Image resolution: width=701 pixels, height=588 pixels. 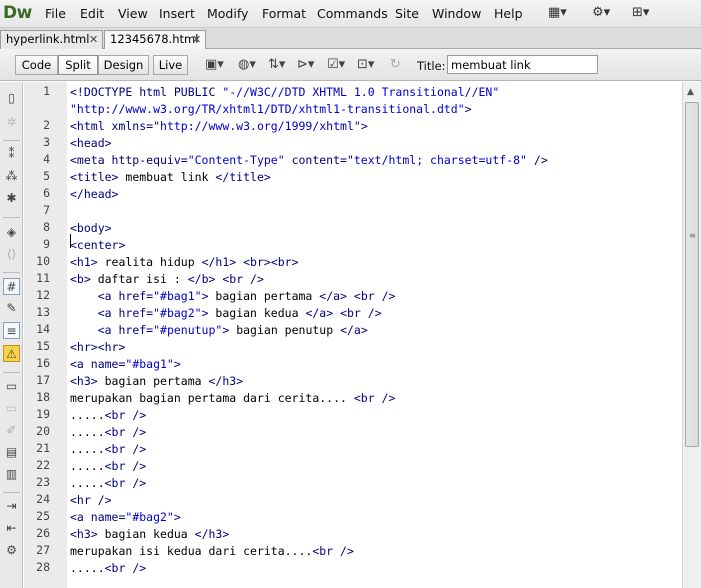 I want to click on design-view-button: Design, so click(x=123, y=65).